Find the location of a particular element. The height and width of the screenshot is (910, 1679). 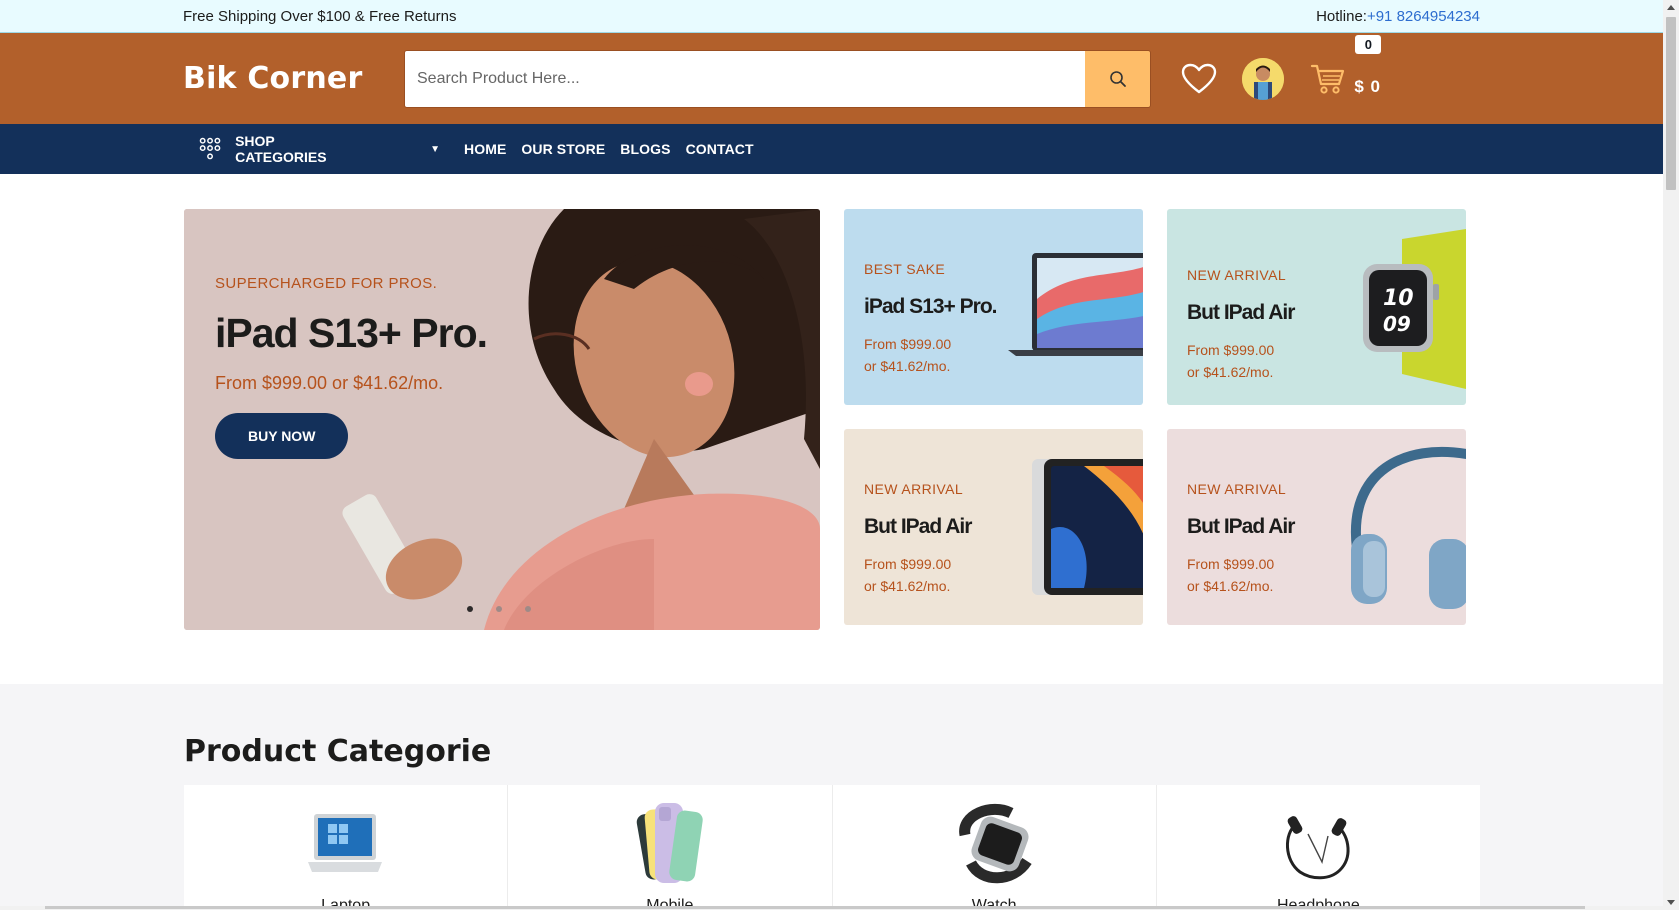

mobile-image is located at coordinates (670, 844).